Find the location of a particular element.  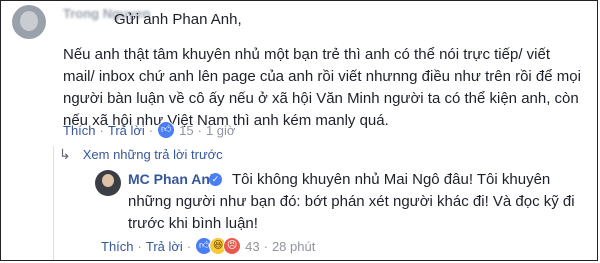

reaction-count: 43 is located at coordinates (252, 246).